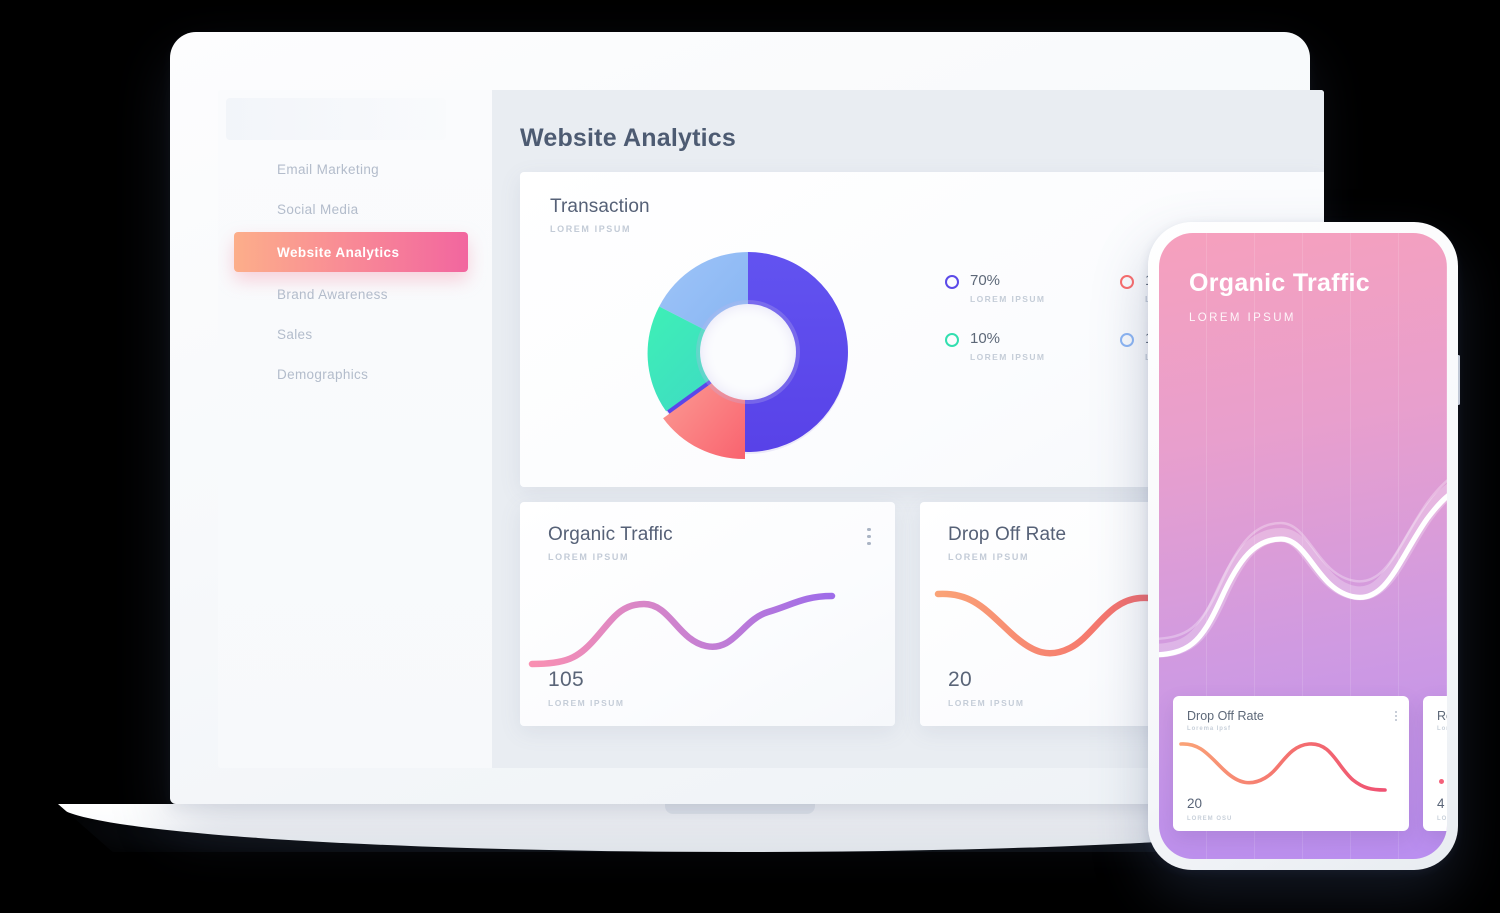  Describe the element at coordinates (1441, 803) in the screenshot. I see `phone-card-value: 4` at that location.